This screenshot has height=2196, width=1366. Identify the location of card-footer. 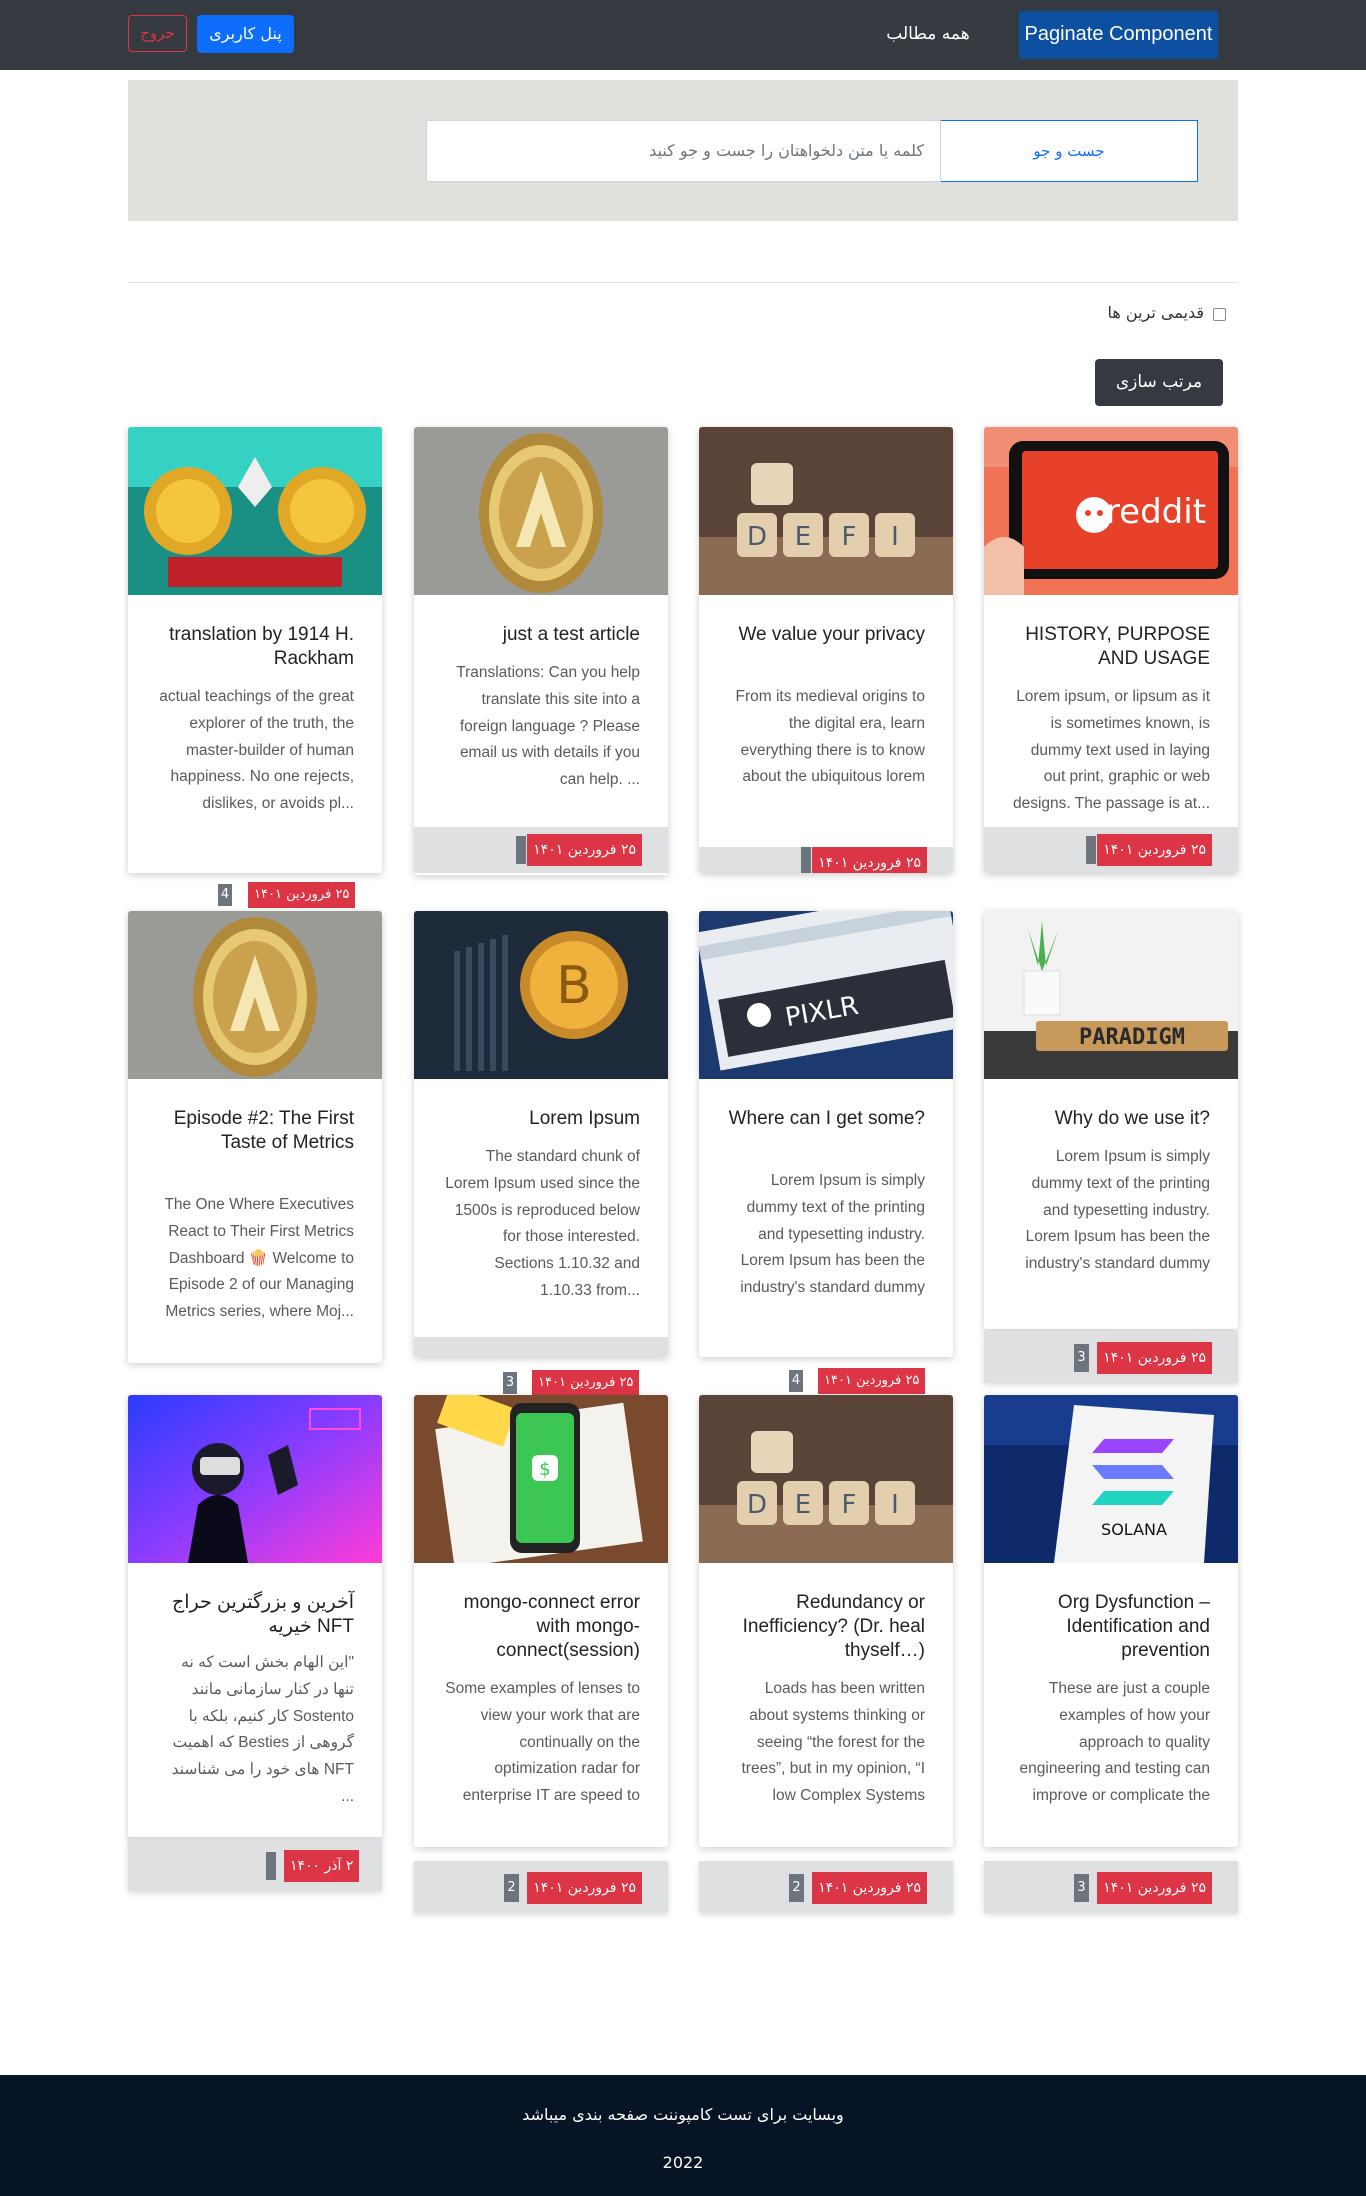
(541, 1347).